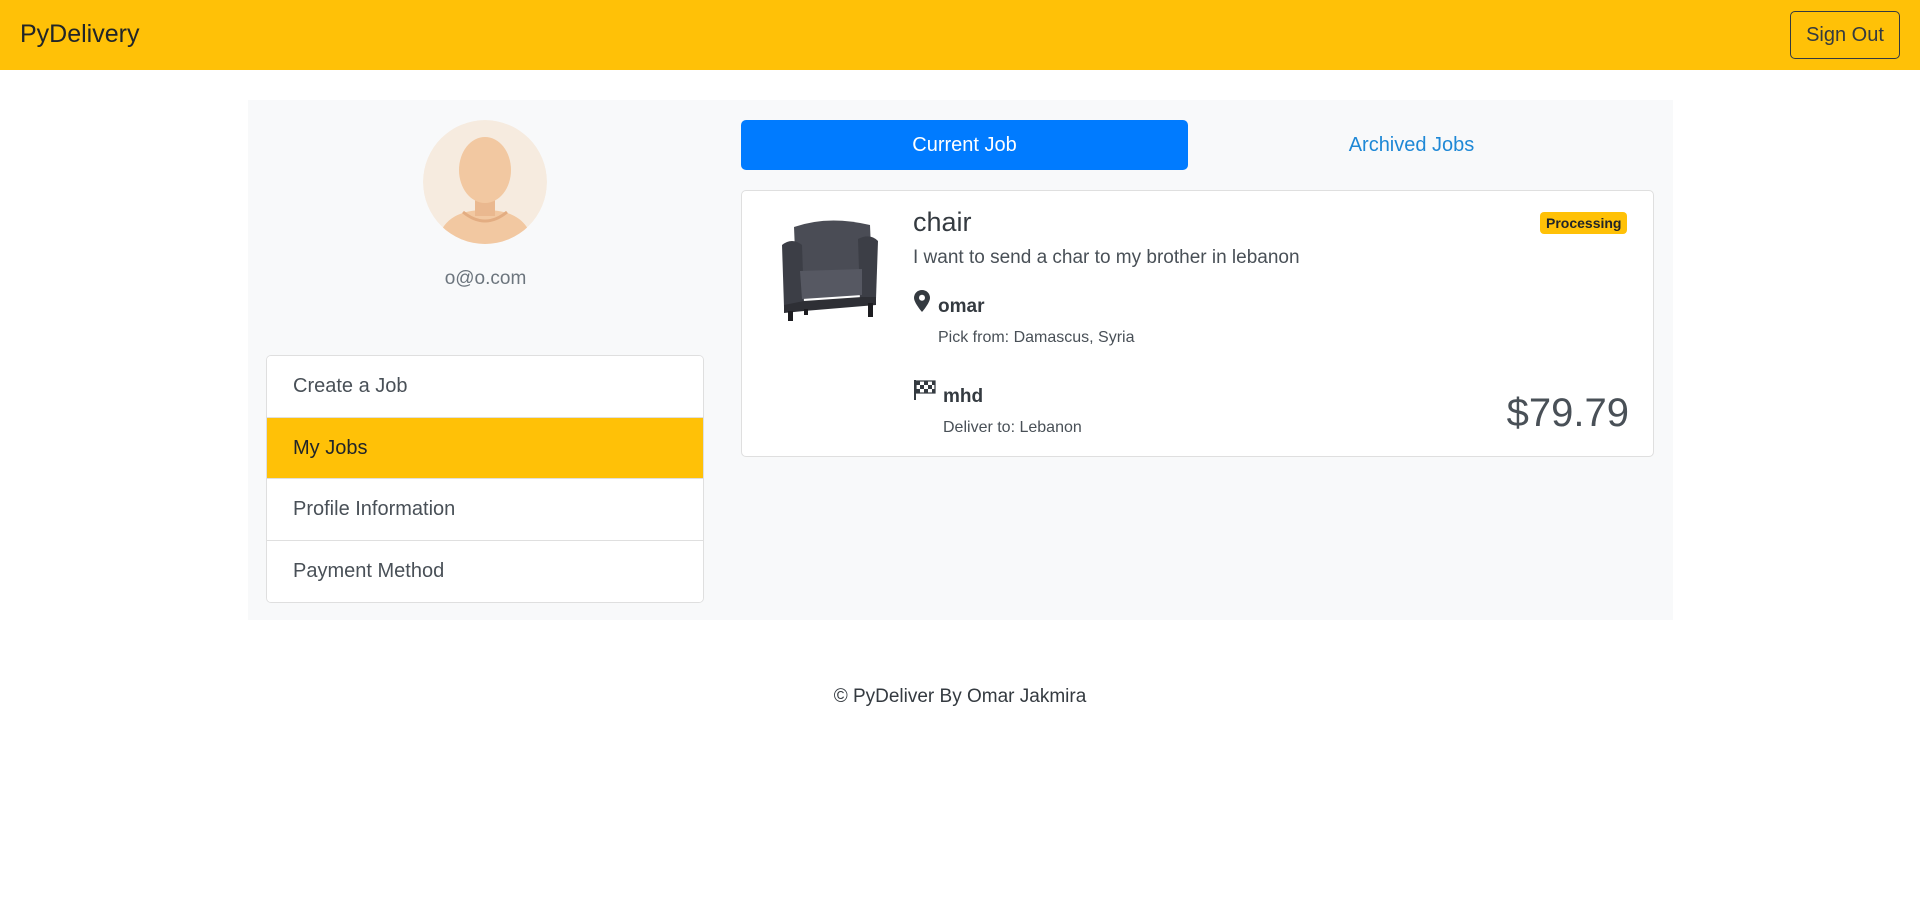 This screenshot has height=913, width=1920. I want to click on map-pin-icon, so click(922, 301).